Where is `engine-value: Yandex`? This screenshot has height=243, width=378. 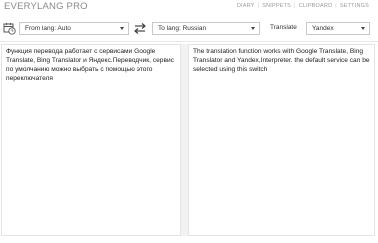 engine-value: Yandex is located at coordinates (323, 28).